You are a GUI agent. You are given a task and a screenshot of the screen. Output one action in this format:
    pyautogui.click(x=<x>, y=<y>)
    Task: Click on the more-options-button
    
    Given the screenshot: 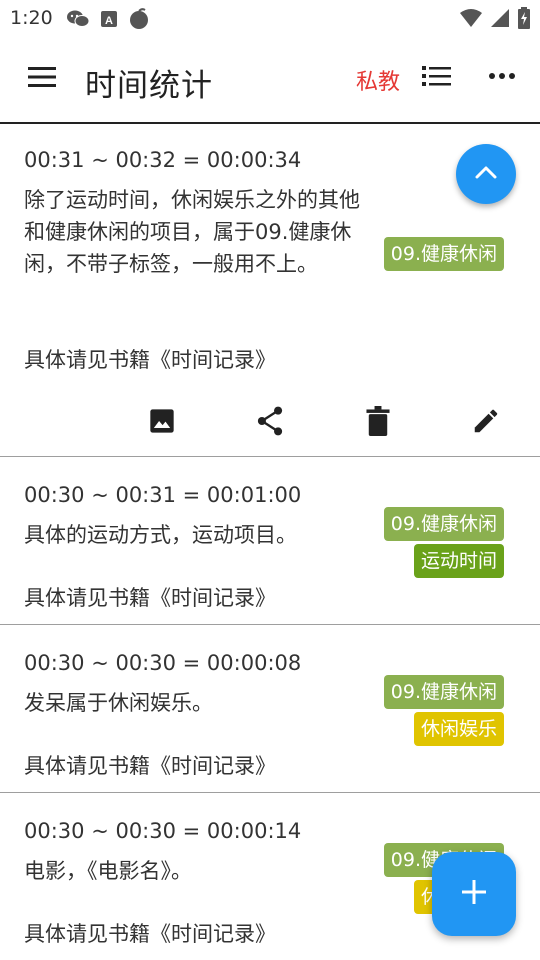 What is the action you would take?
    pyautogui.click(x=504, y=78)
    